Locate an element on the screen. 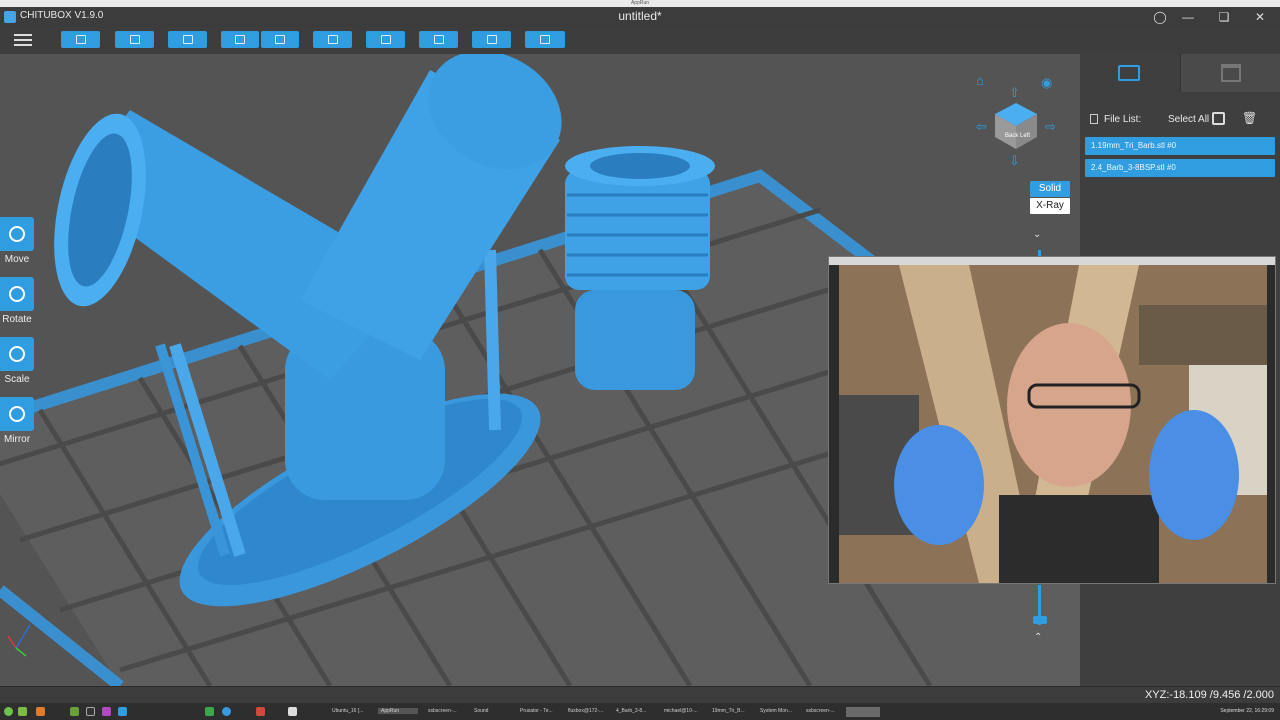  export-icon is located at coordinates (187, 39).